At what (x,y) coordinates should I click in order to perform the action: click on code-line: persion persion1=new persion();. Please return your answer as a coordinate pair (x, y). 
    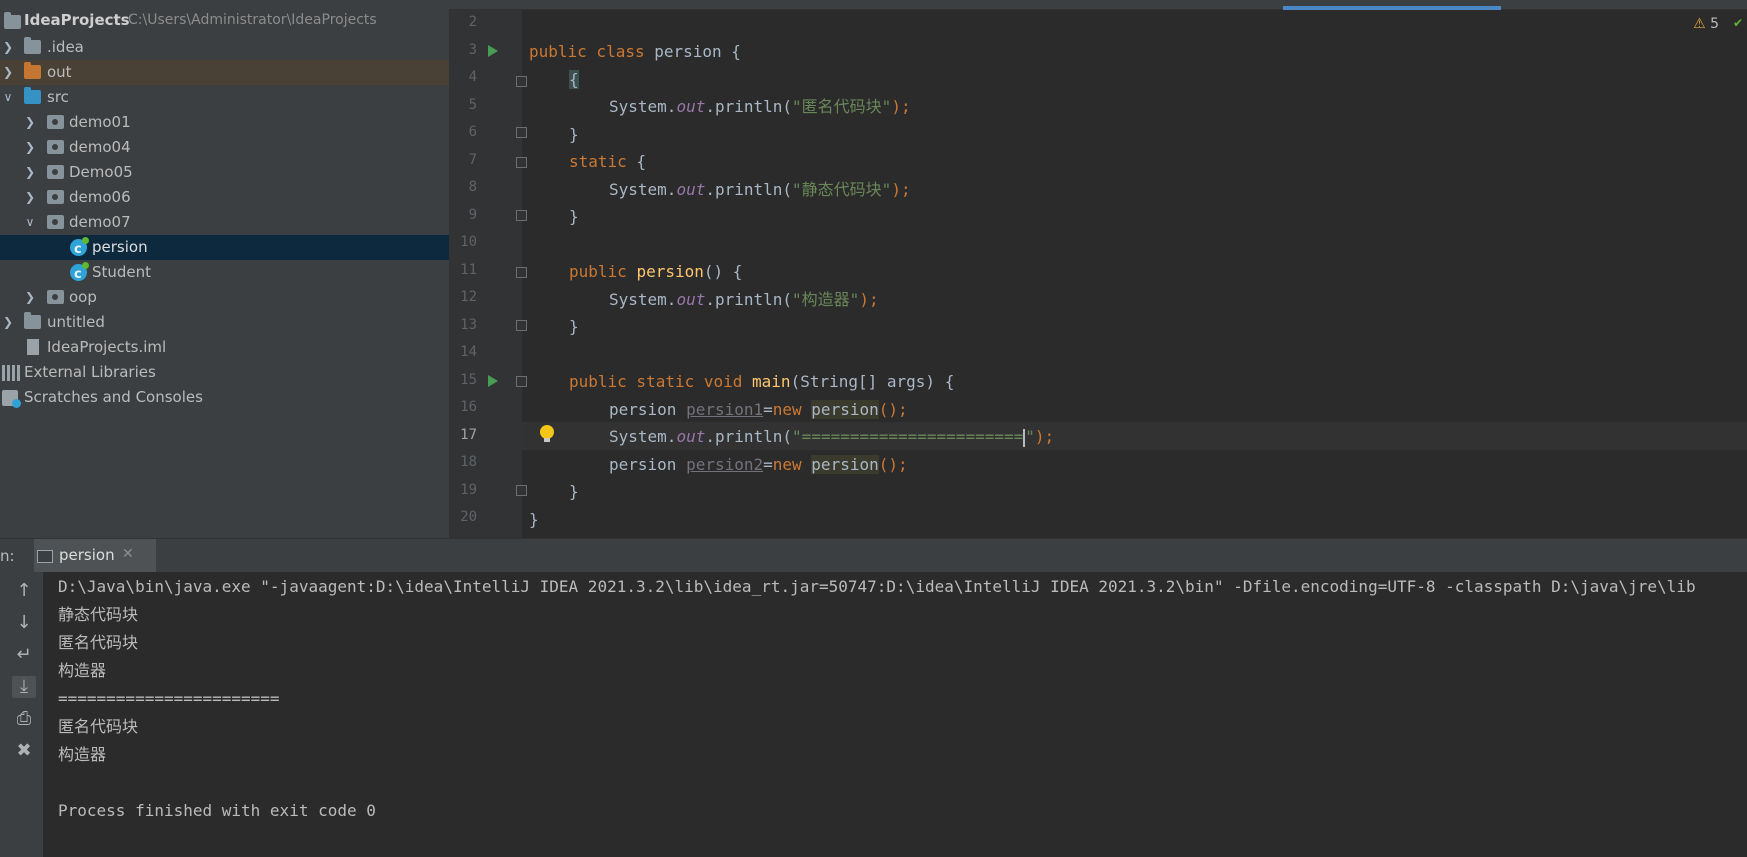
    Looking at the image, I should click on (758, 410).